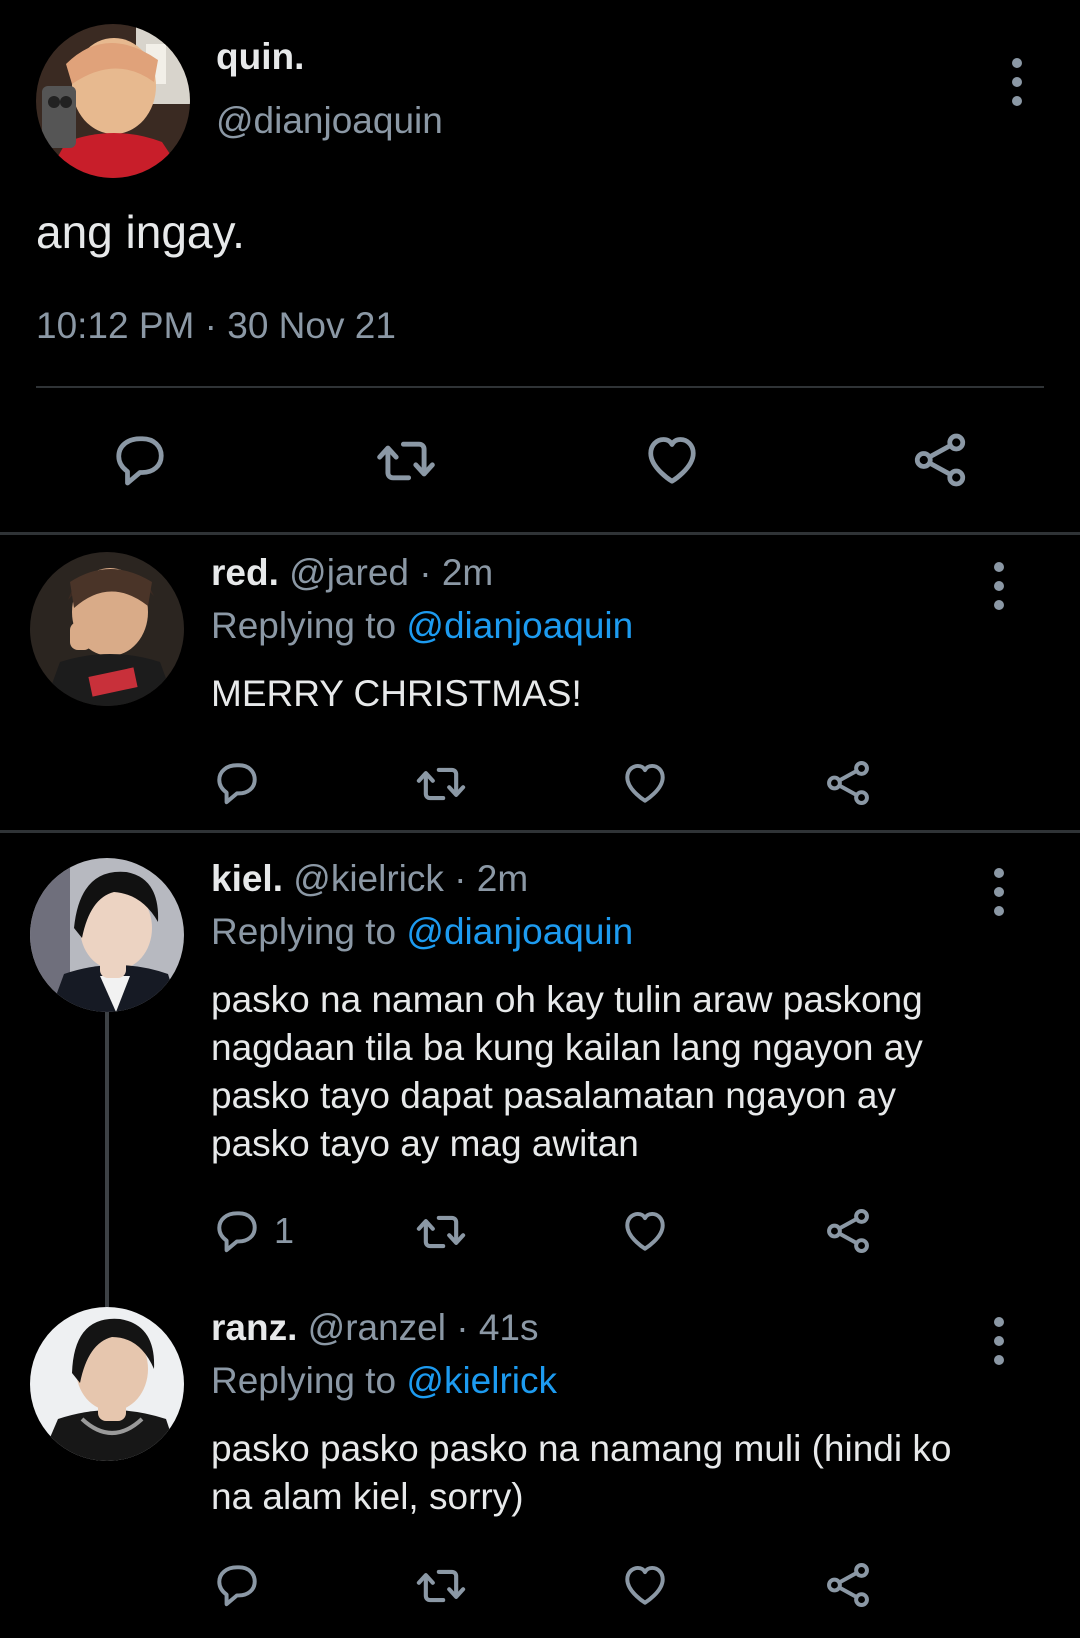 The width and height of the screenshot is (1080, 1638). I want to click on display-name: quin., so click(260, 57).